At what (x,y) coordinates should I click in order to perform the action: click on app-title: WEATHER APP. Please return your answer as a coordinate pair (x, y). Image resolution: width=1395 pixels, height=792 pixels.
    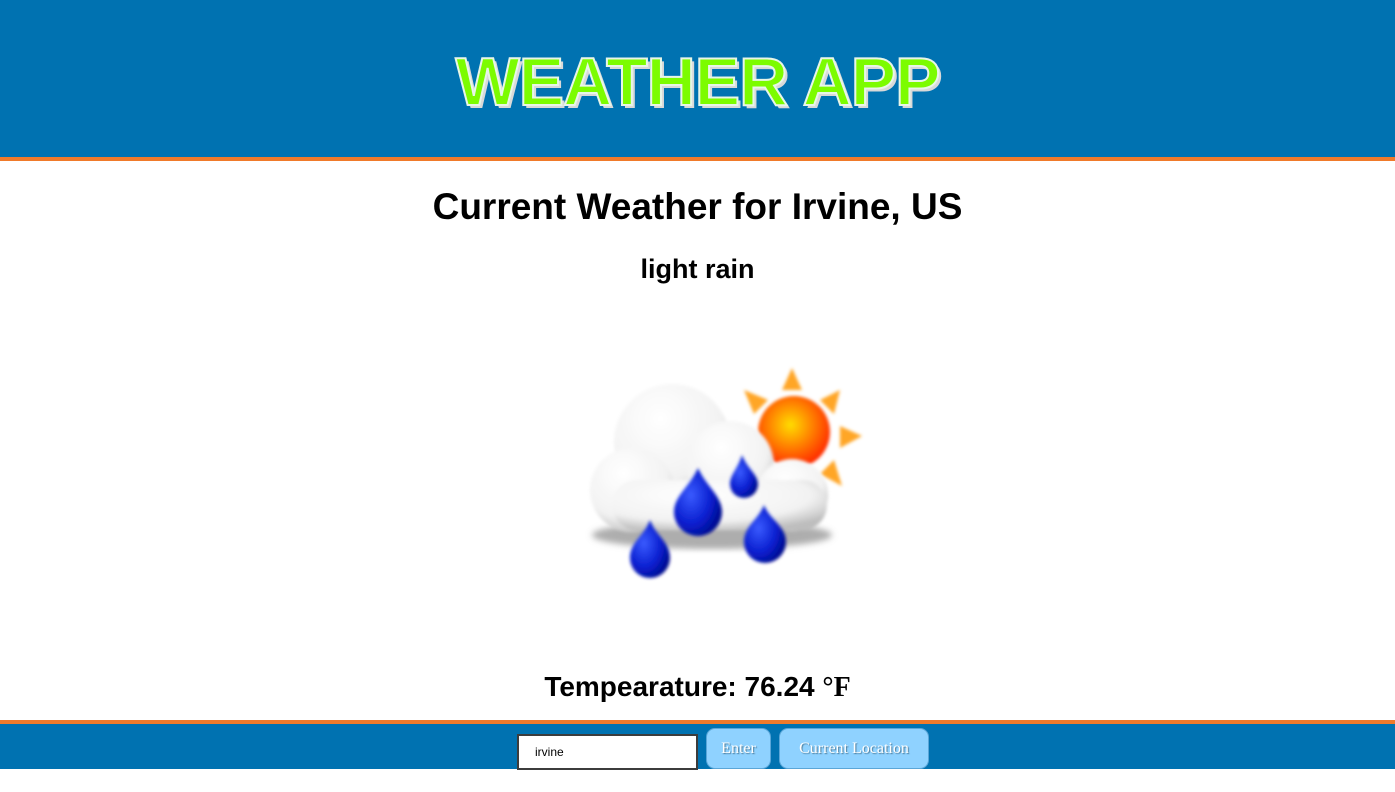
    Looking at the image, I should click on (698, 82).